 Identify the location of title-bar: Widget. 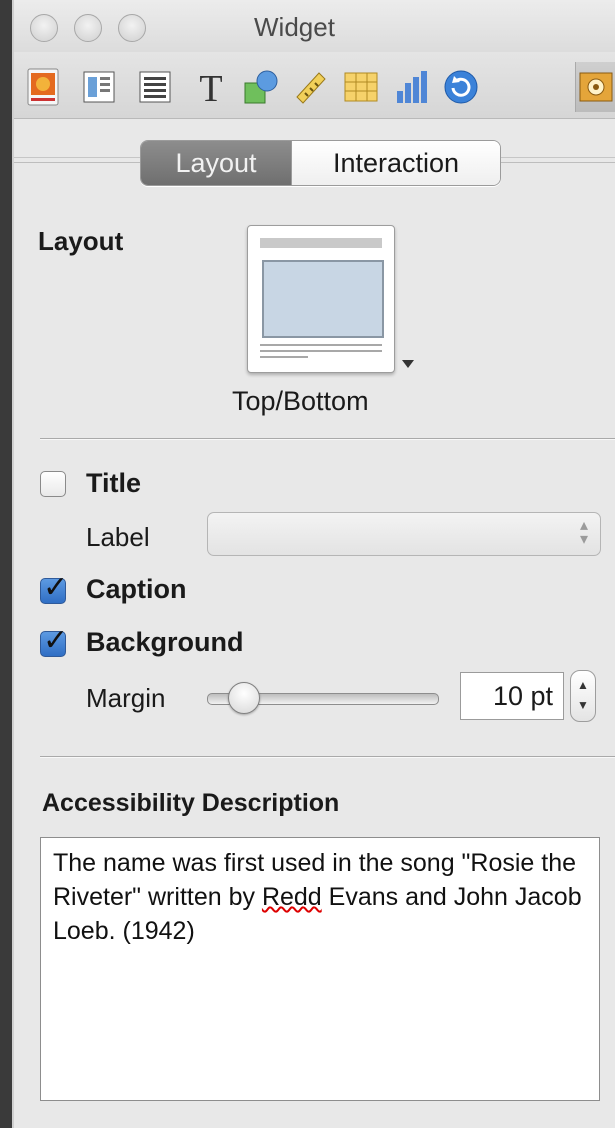
(314, 26).